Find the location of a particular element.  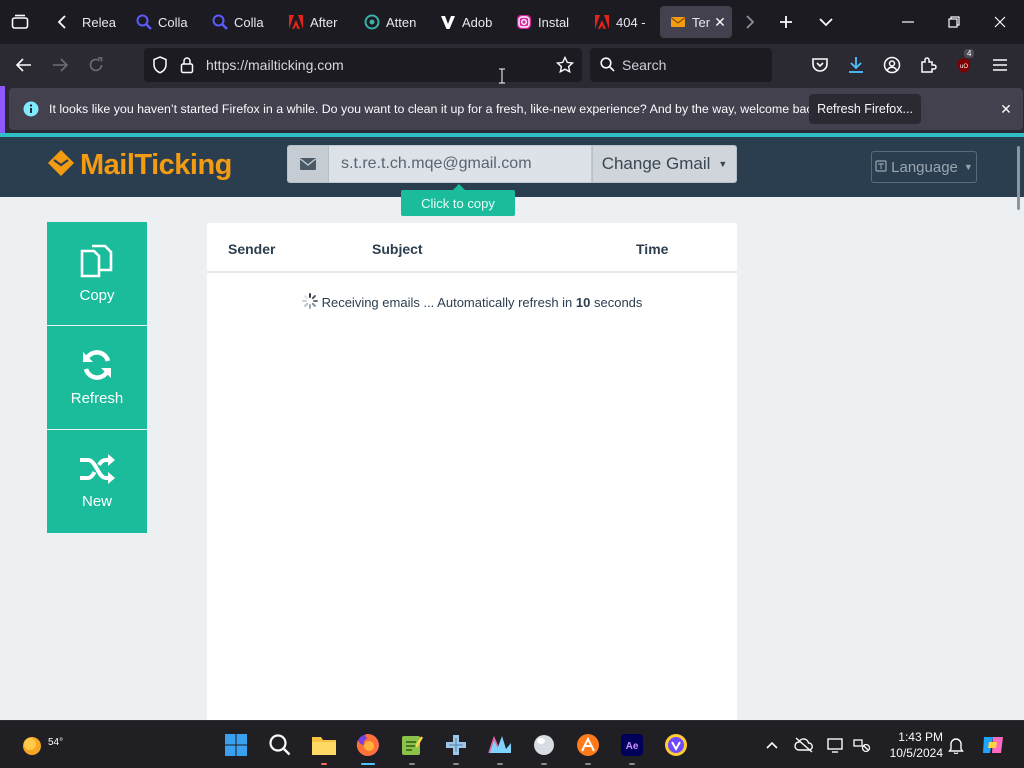

tab-collab-1: Colla is located at coordinates (159, 22).